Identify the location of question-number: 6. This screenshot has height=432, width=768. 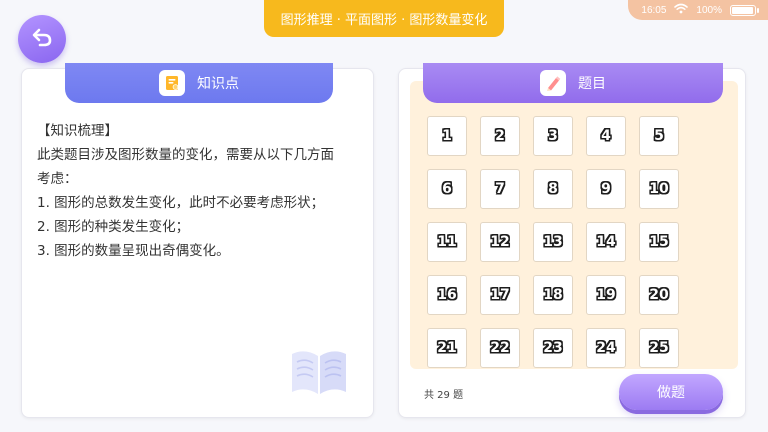
(447, 189).